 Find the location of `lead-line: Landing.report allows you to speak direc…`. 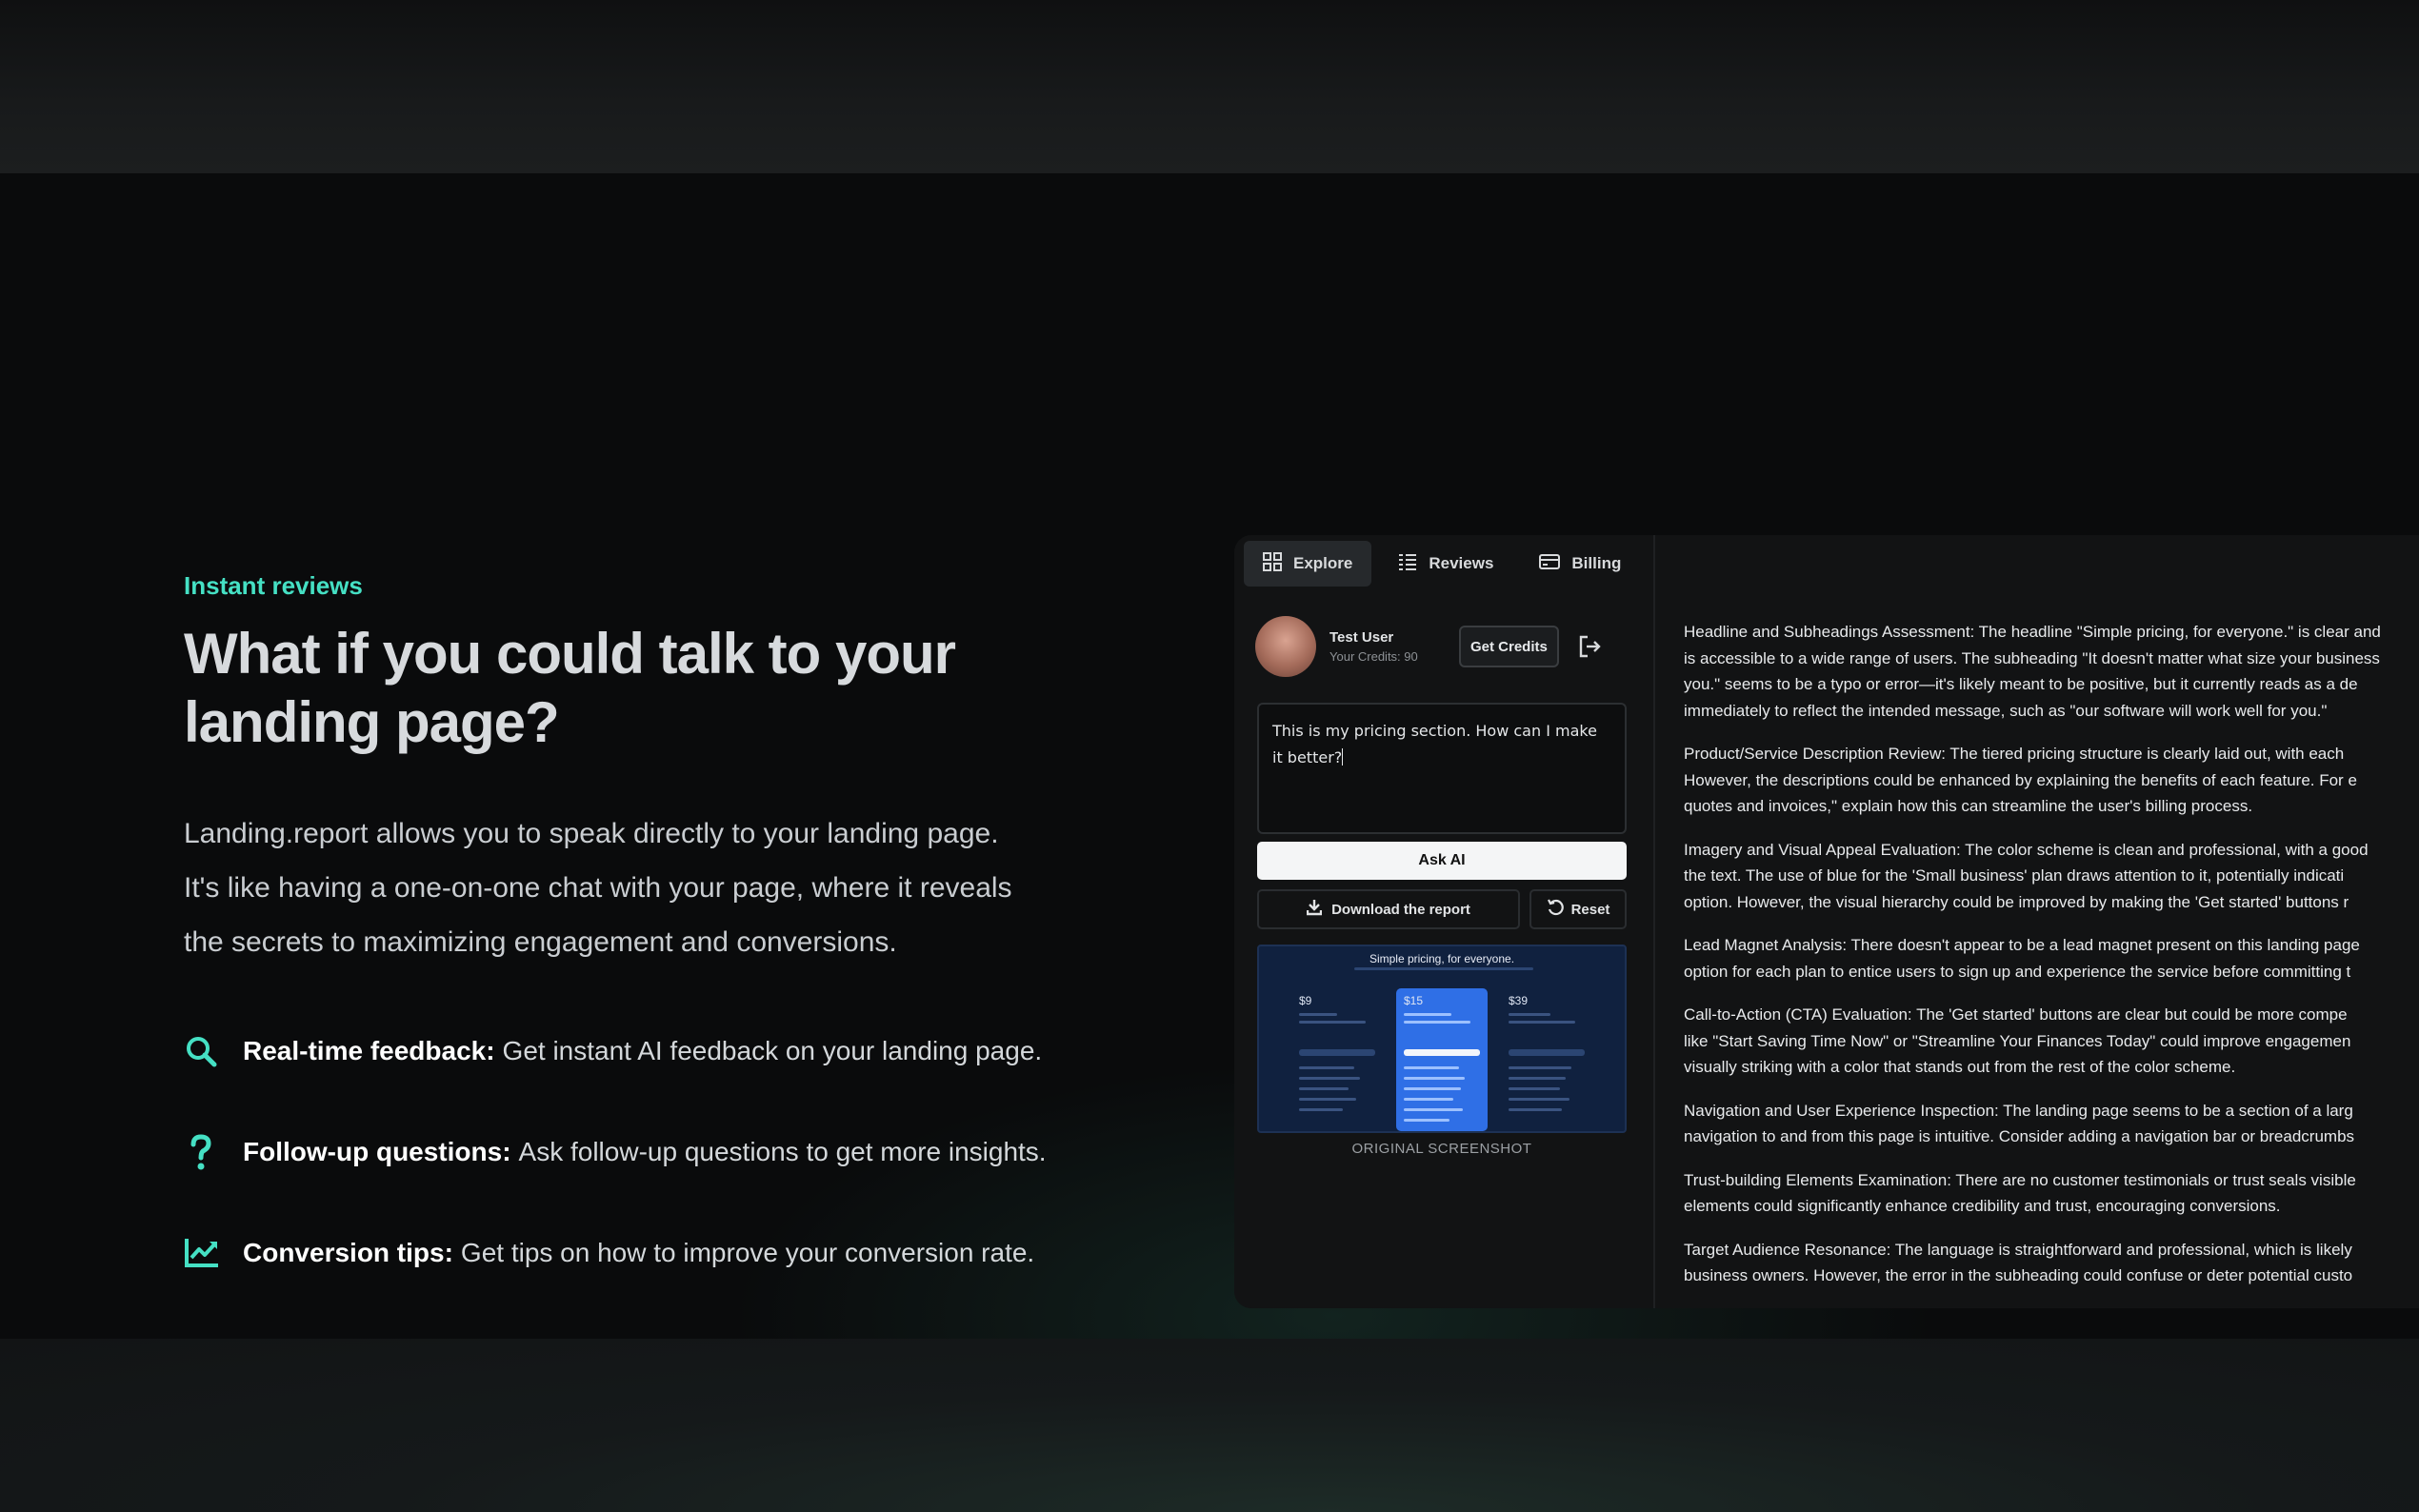

lead-line: Landing.report allows you to speak direc… is located at coordinates (591, 833).